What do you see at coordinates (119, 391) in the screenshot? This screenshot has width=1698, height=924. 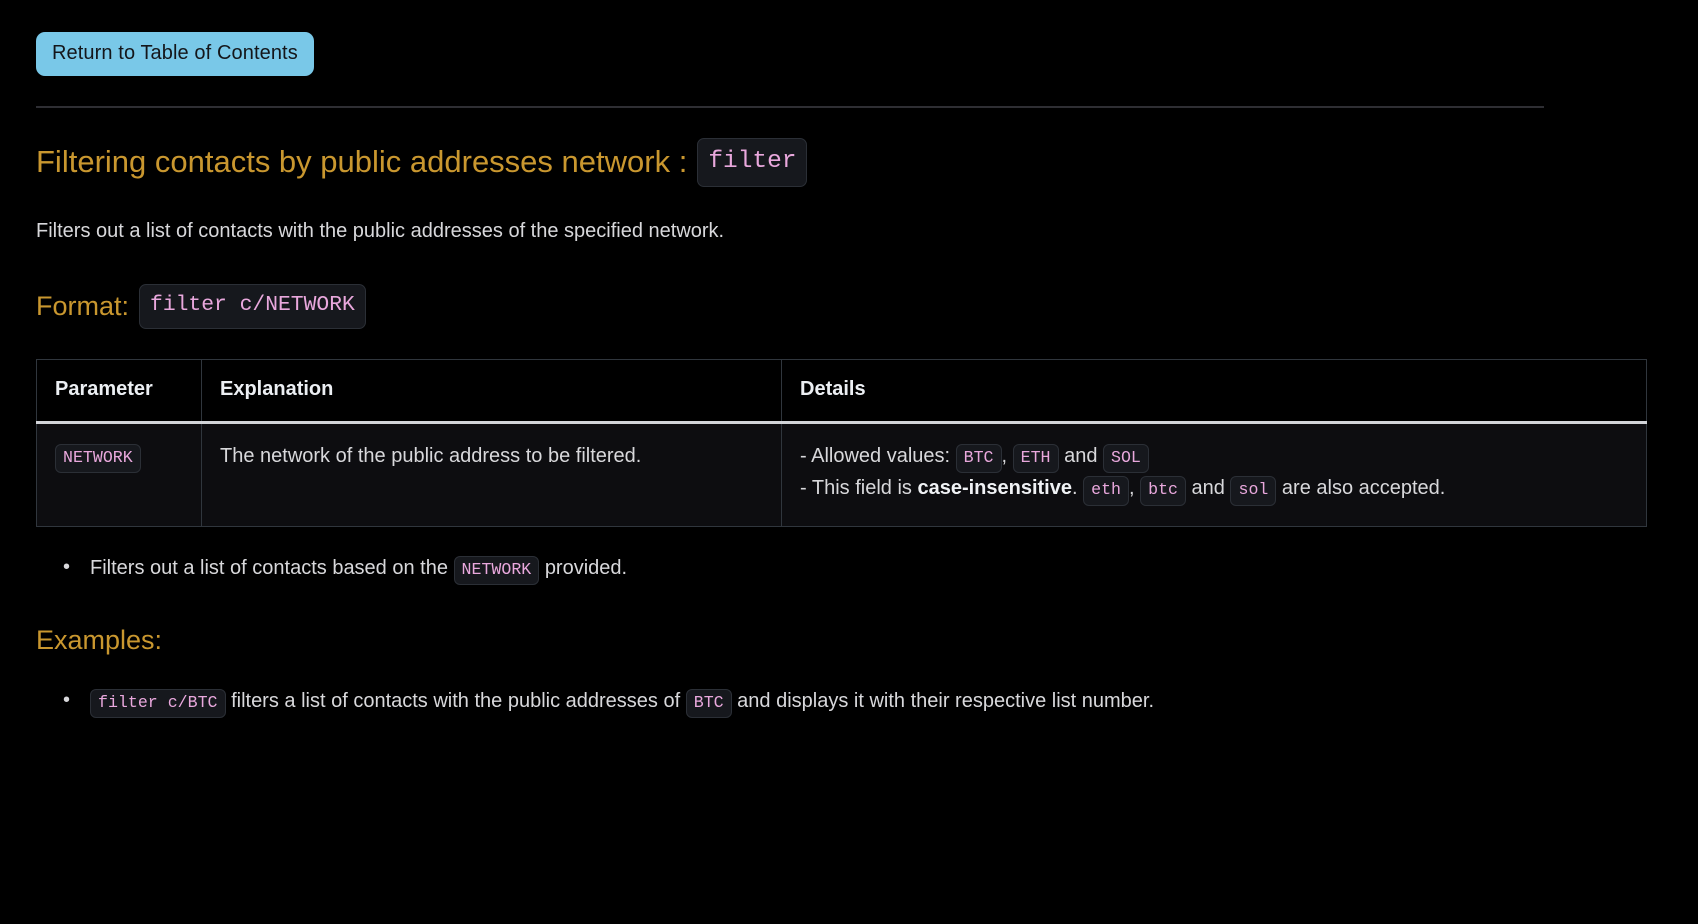 I see `table-header-parameter: Parameter` at bounding box center [119, 391].